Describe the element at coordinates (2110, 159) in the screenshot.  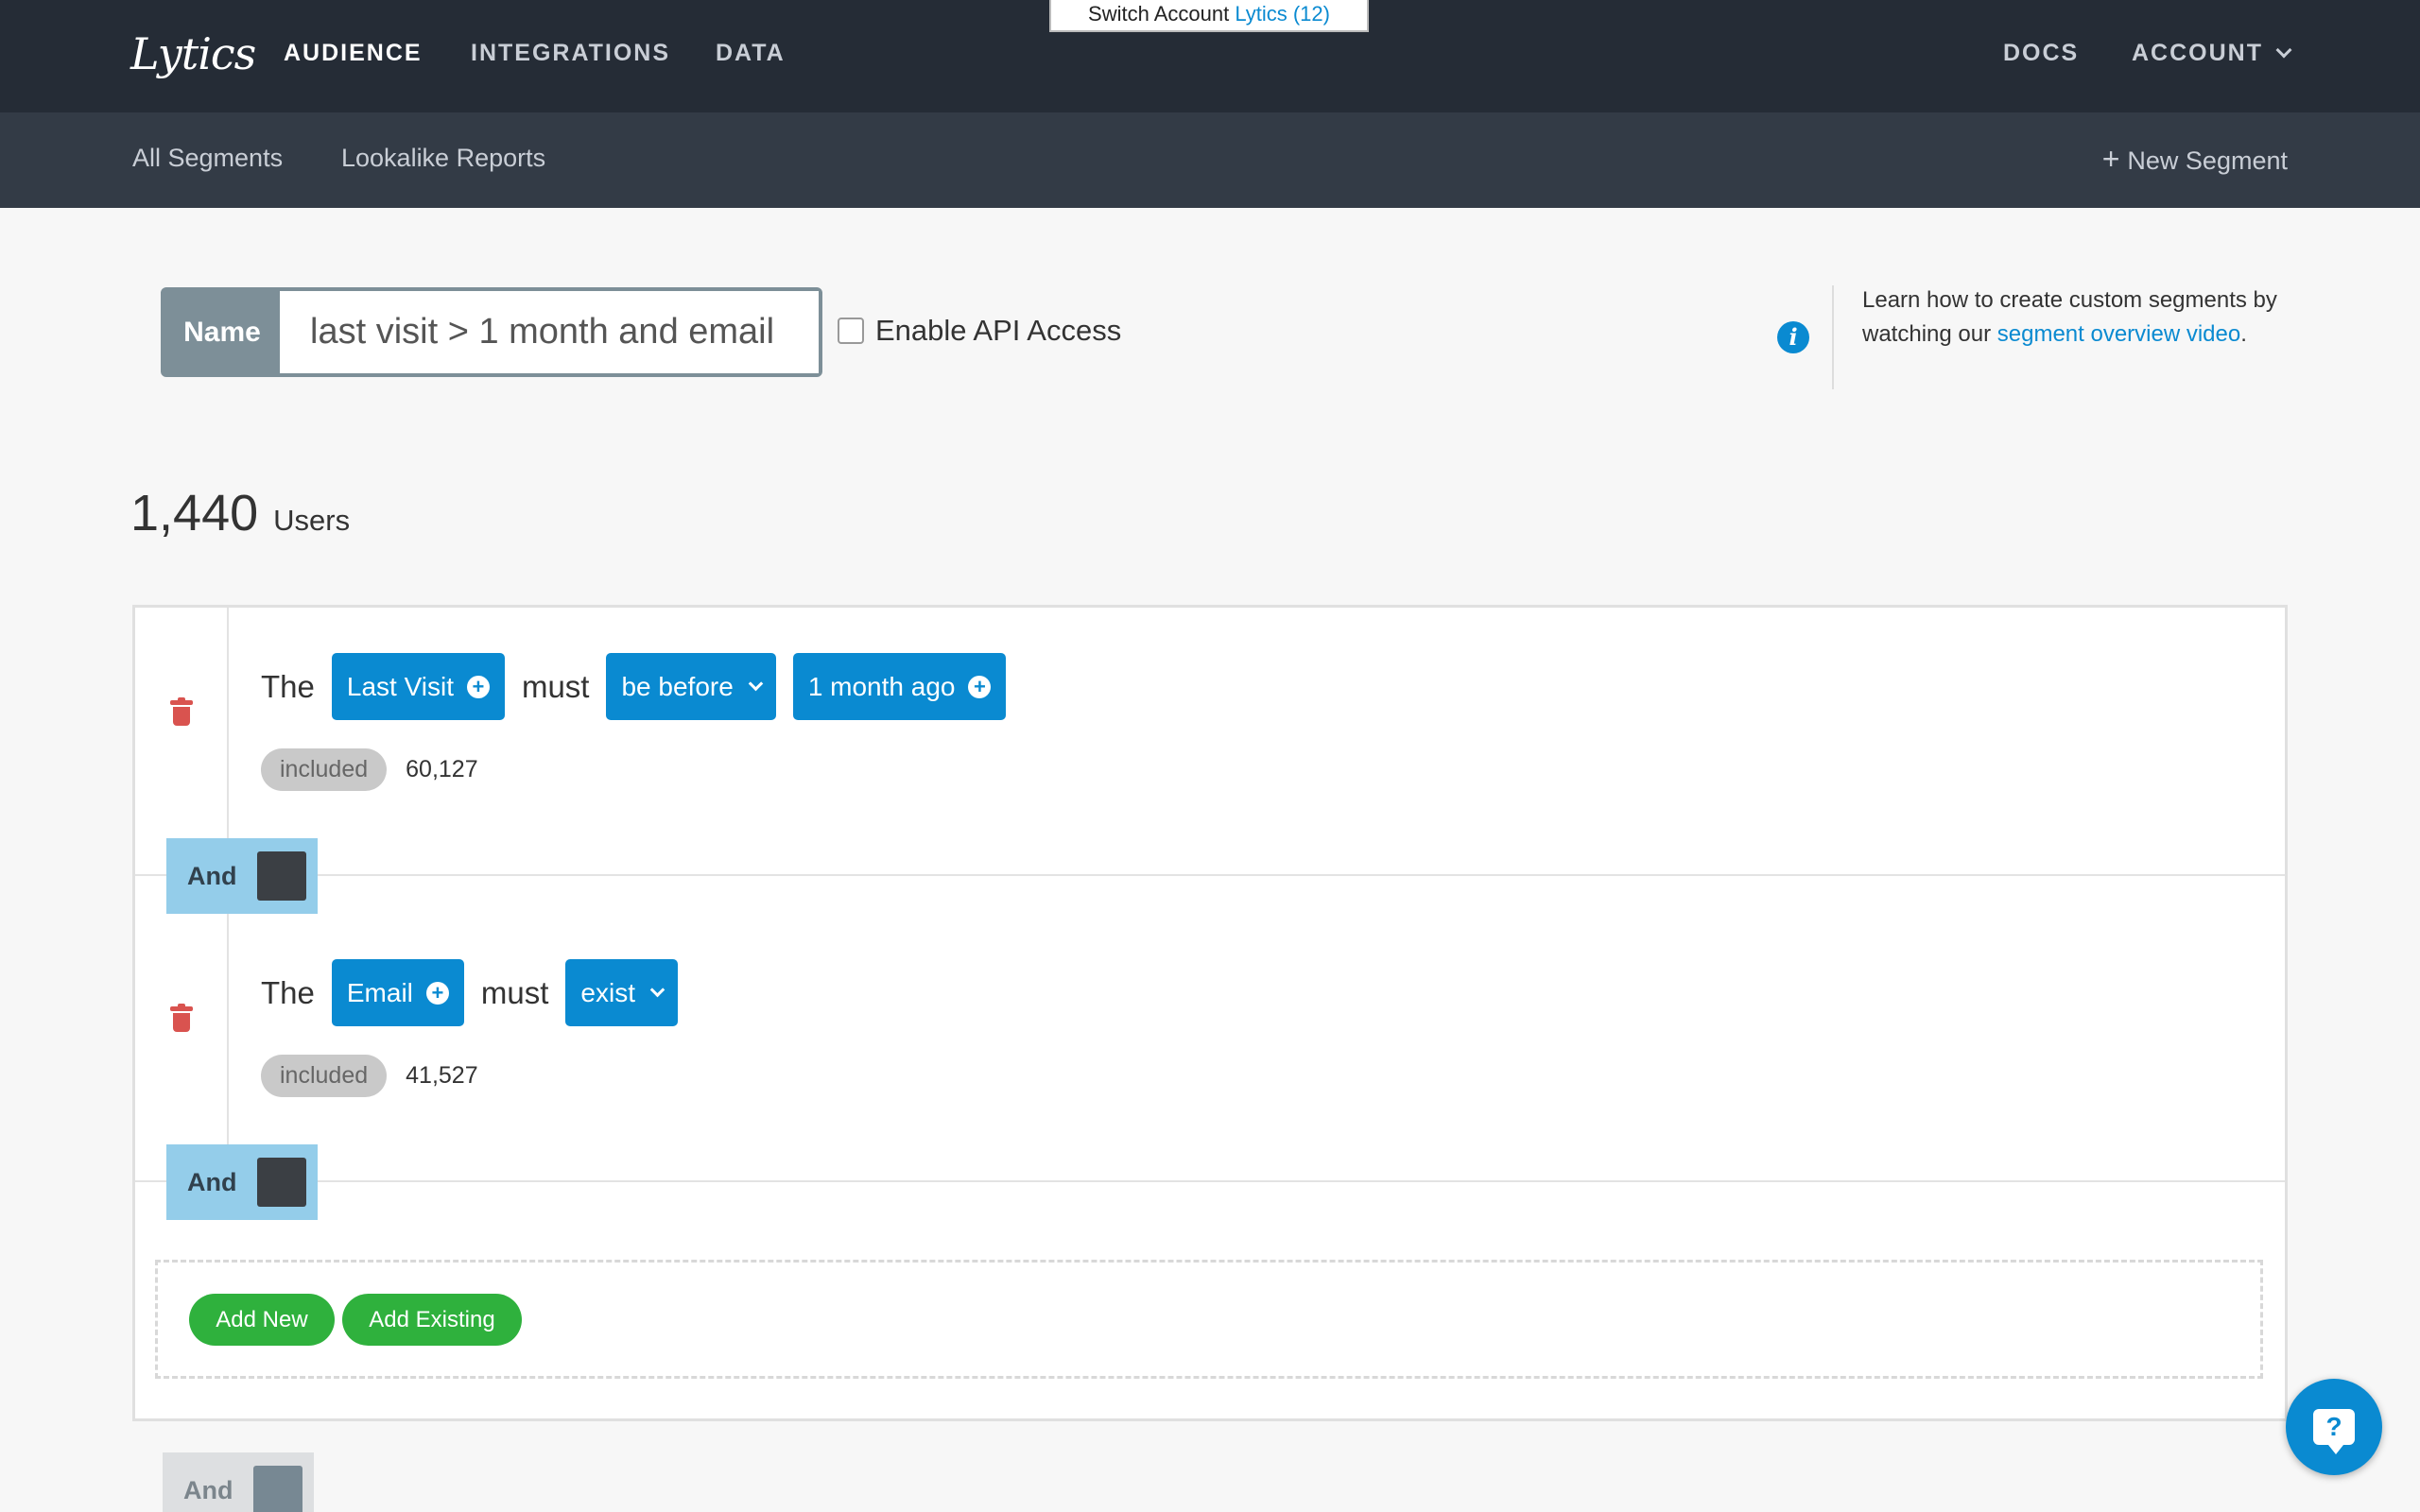
I see `plus-icon: +` at that location.